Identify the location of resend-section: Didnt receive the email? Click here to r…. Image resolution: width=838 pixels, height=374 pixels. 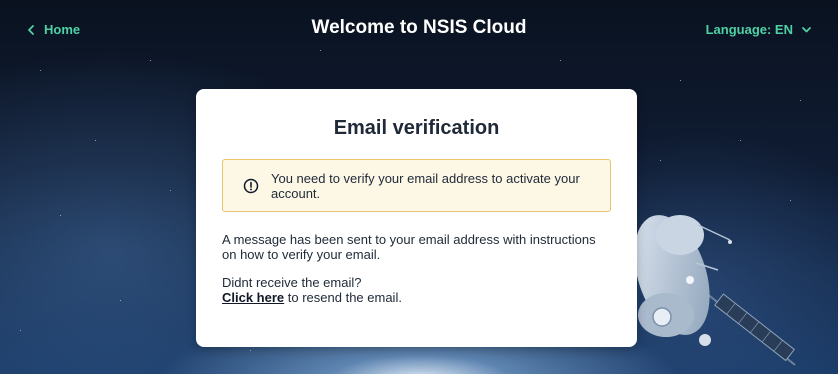
(416, 290).